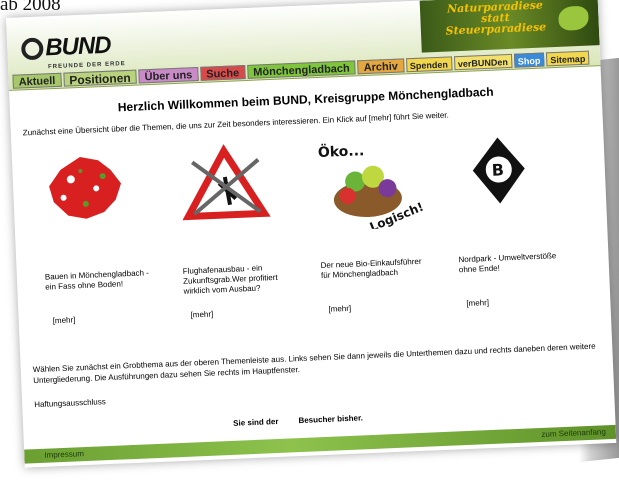 The width and height of the screenshot is (619, 481). Describe the element at coordinates (64, 454) in the screenshot. I see `impressum-link: Impressum` at that location.